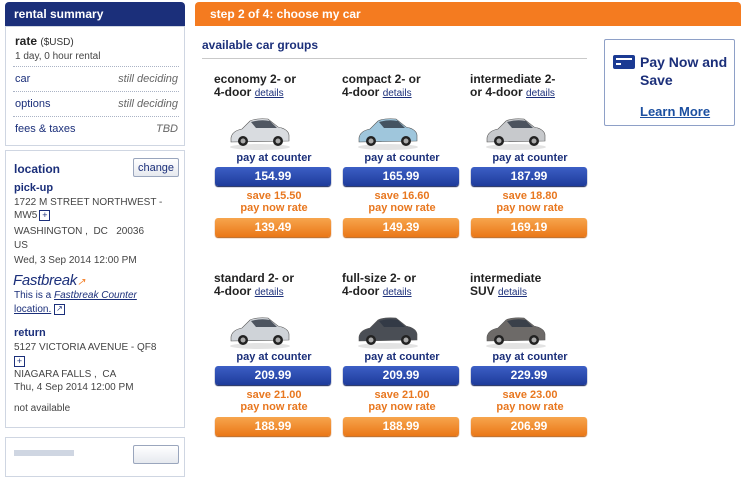 The width and height of the screenshot is (754, 477). I want to click on savings-text: save 15.50 pay now rate, so click(274, 202).